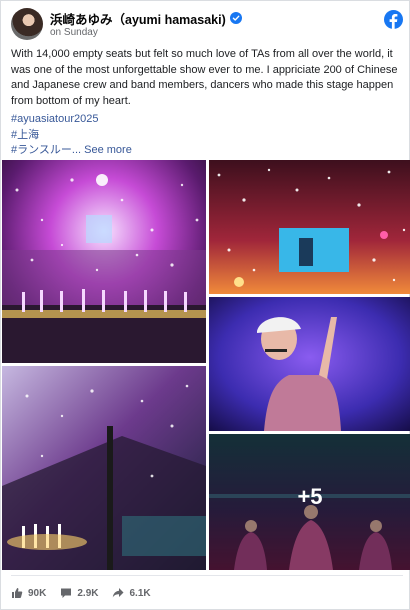  What do you see at coordinates (88, 593) in the screenshot?
I see `comments-count: 2.9K` at bounding box center [88, 593].